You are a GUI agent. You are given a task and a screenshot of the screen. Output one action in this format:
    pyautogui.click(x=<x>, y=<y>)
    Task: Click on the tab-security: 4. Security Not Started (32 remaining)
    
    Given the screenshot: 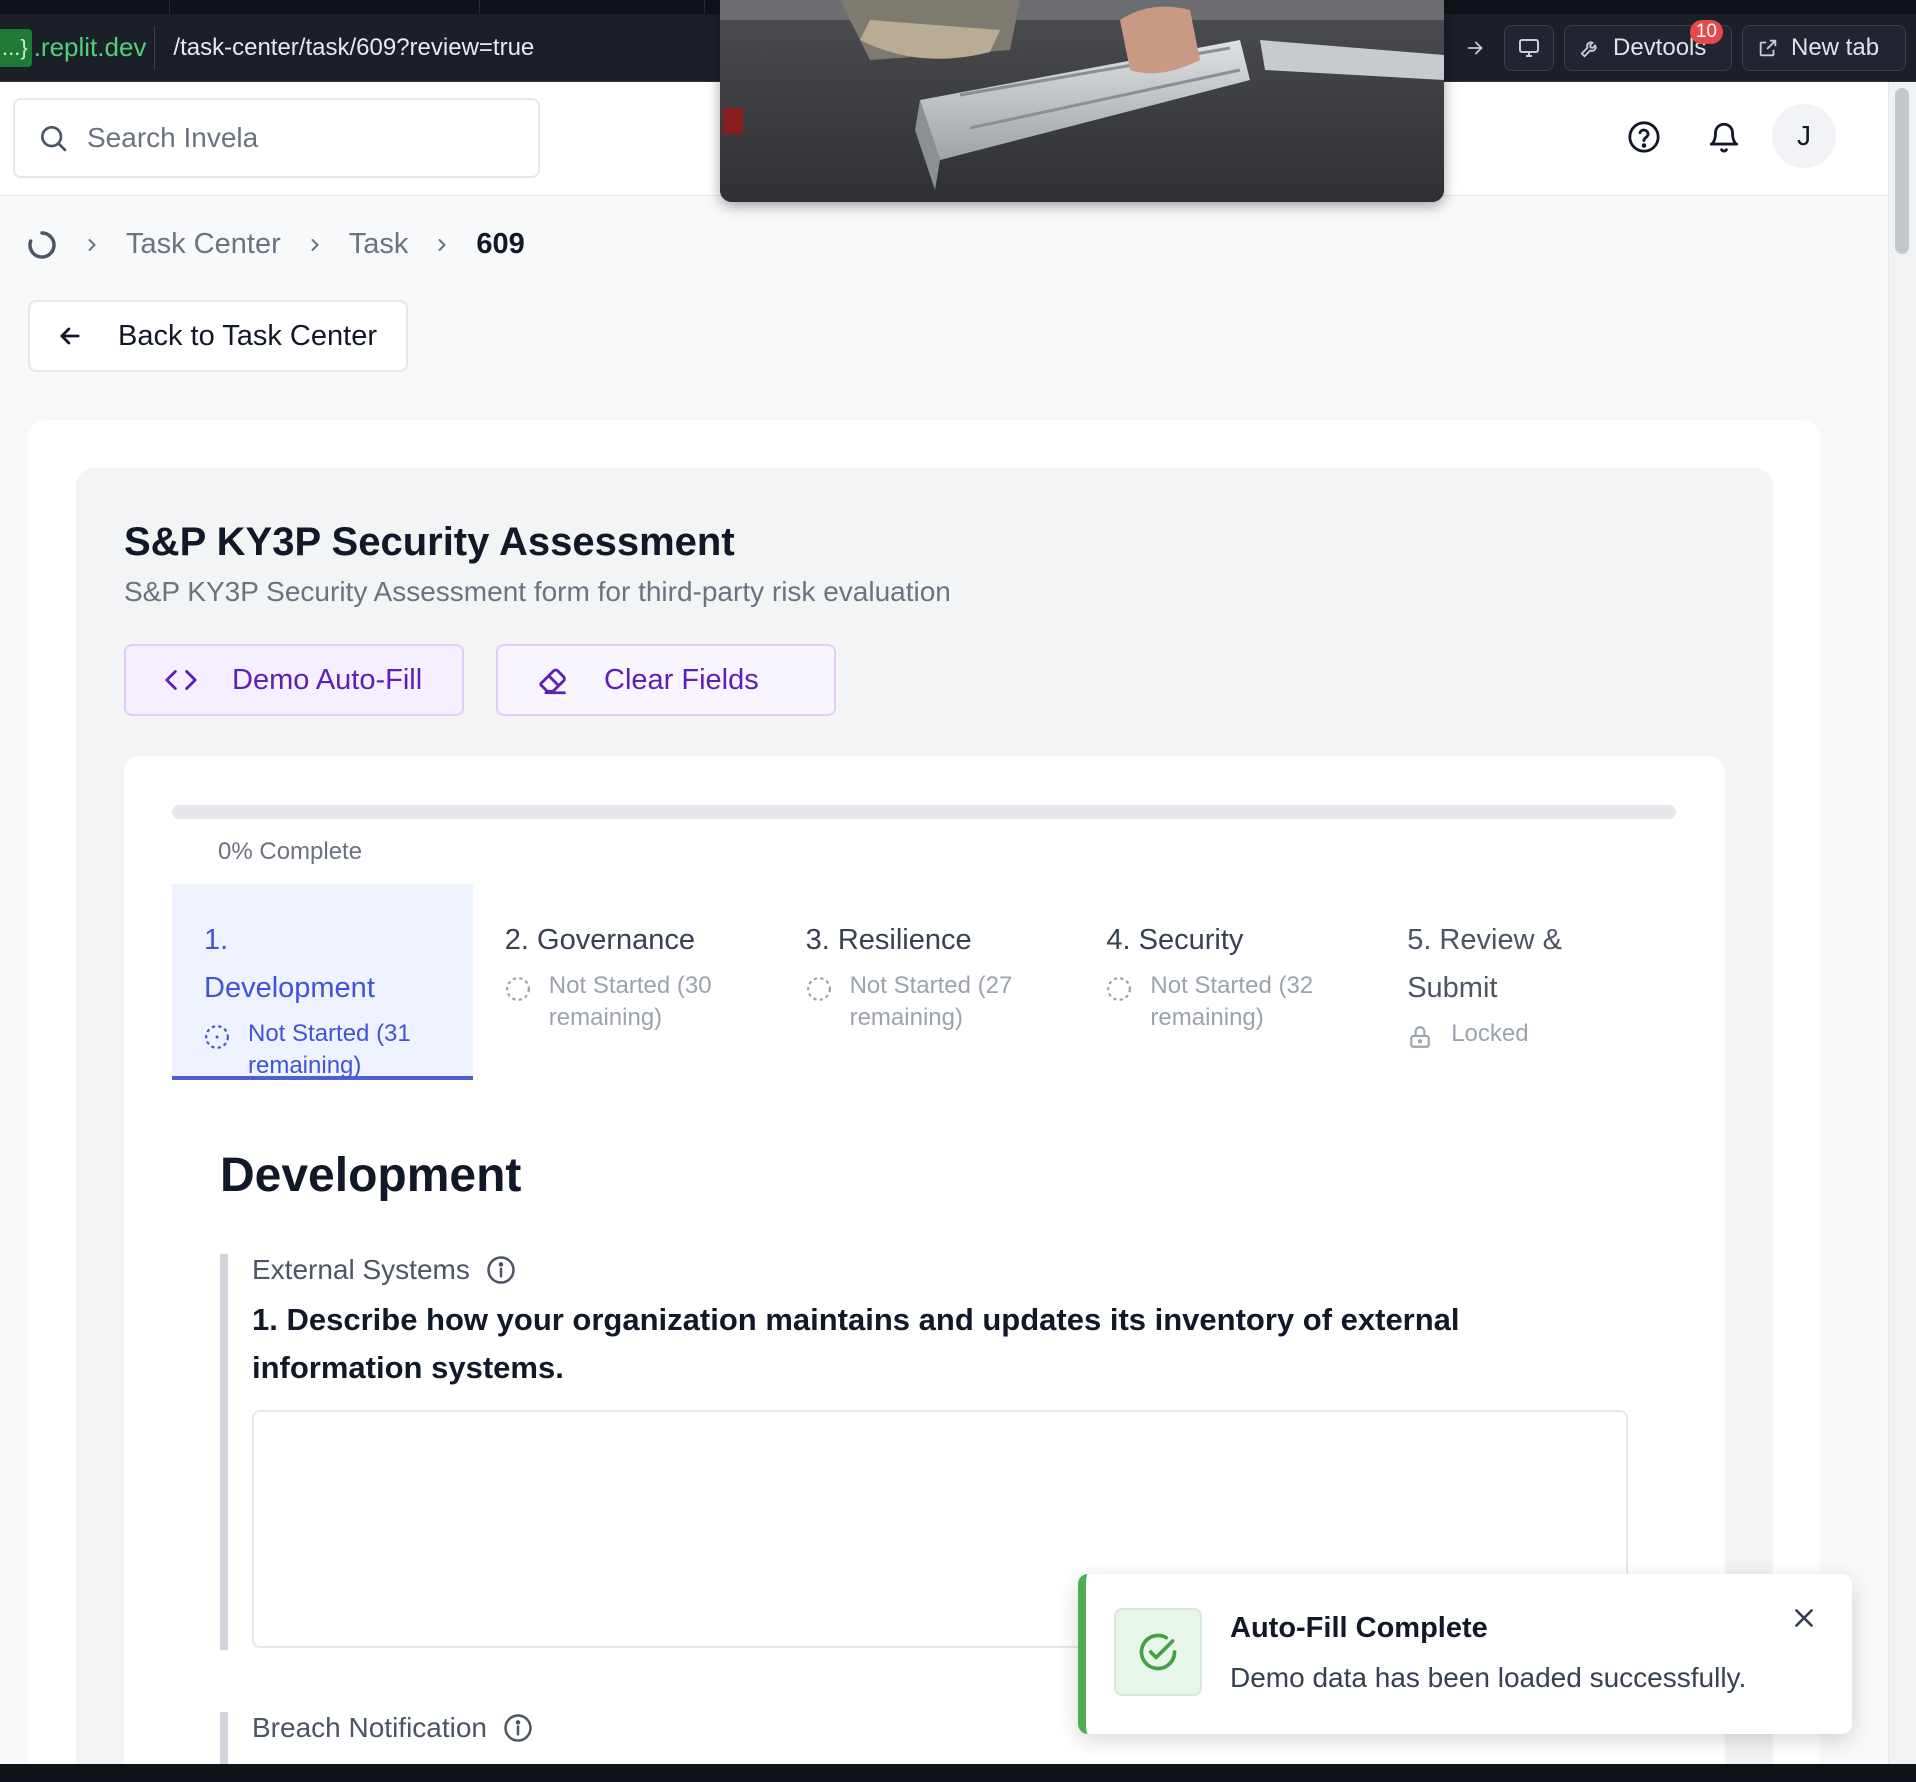 What is the action you would take?
    pyautogui.click(x=1224, y=982)
    